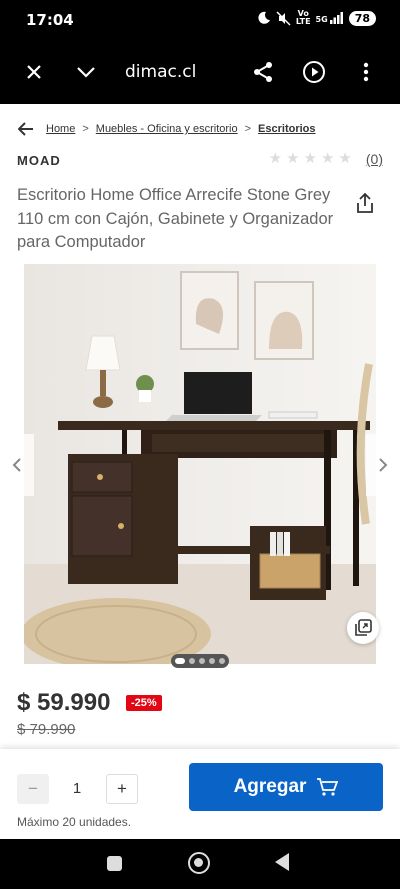  I want to click on share-upload-icon, so click(365, 202).